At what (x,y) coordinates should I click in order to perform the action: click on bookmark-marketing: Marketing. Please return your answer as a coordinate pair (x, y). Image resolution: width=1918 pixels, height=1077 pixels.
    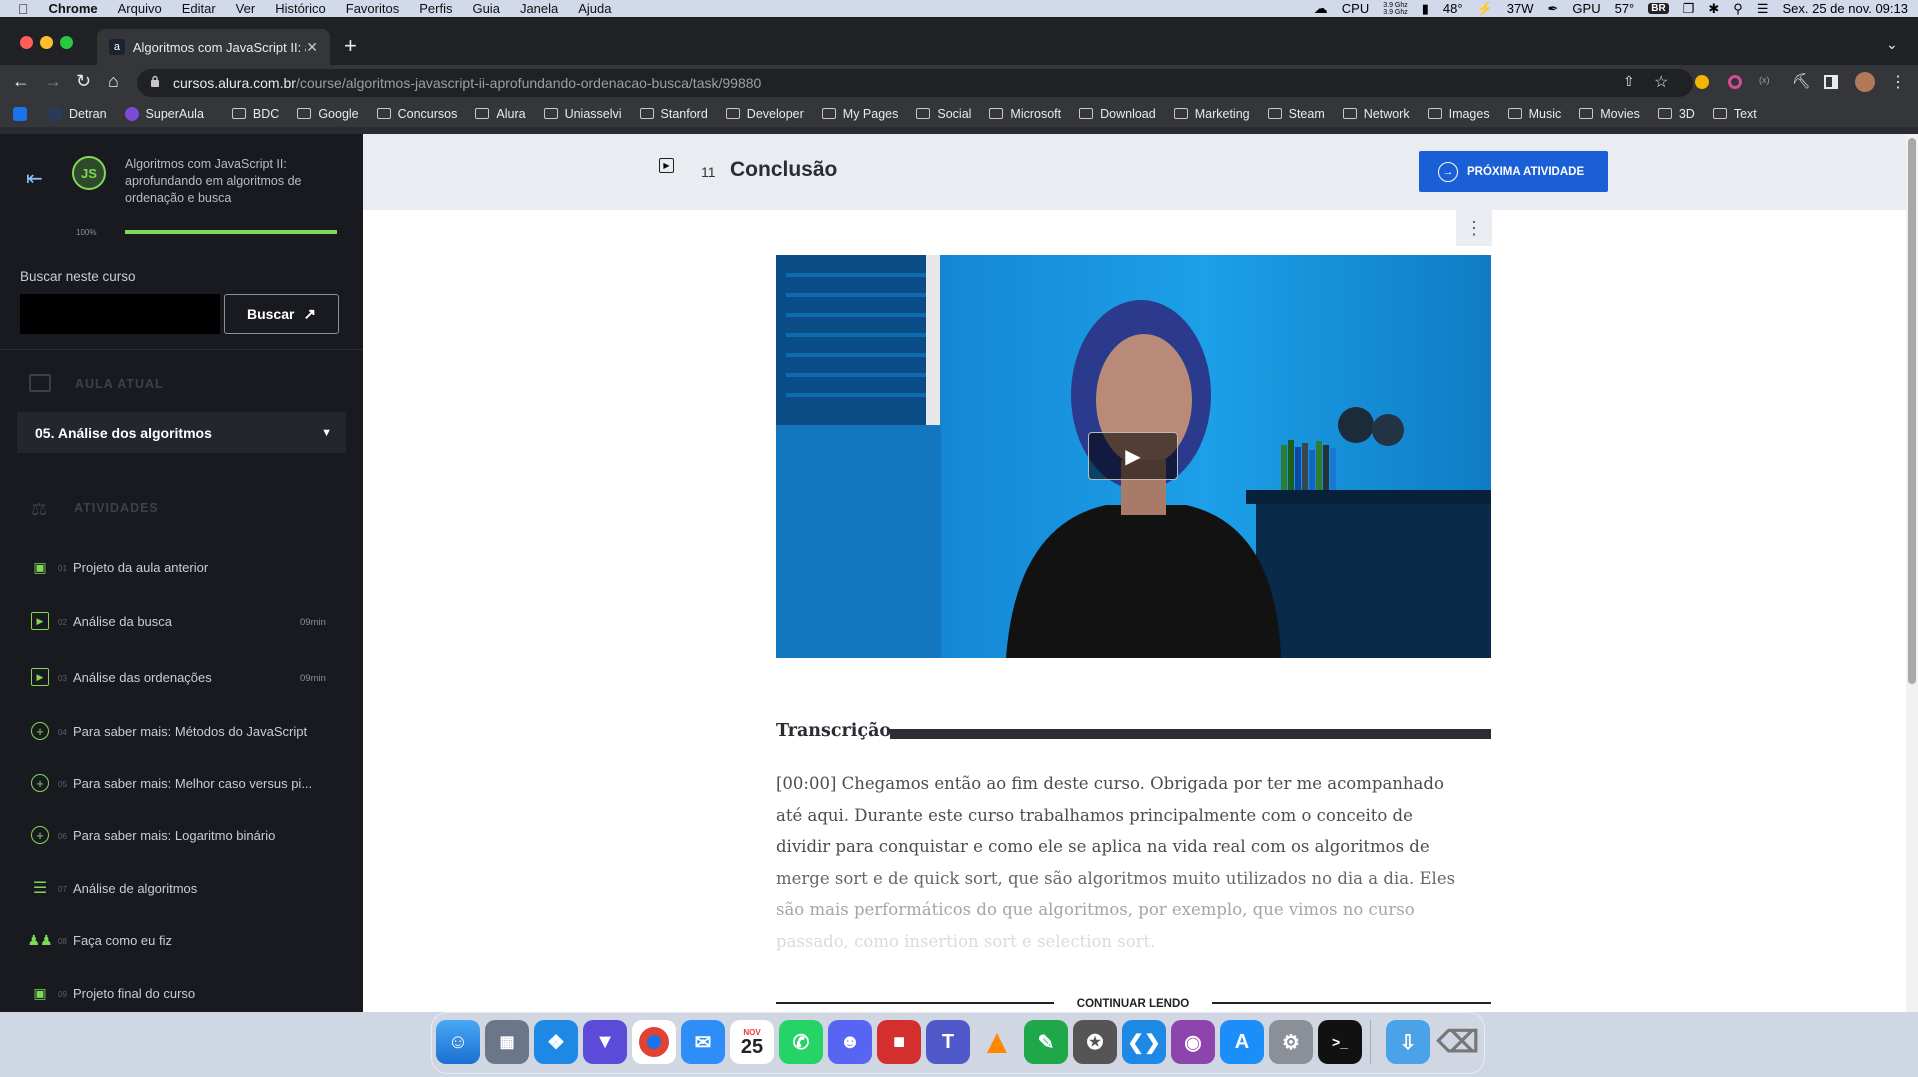
    Looking at the image, I should click on (1211, 114).